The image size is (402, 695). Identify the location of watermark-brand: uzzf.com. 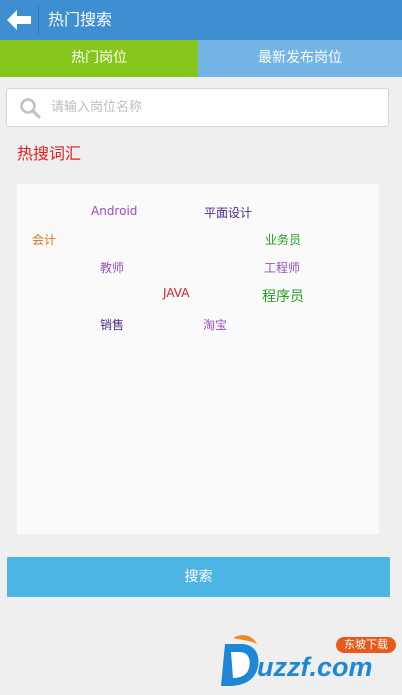
(315, 667).